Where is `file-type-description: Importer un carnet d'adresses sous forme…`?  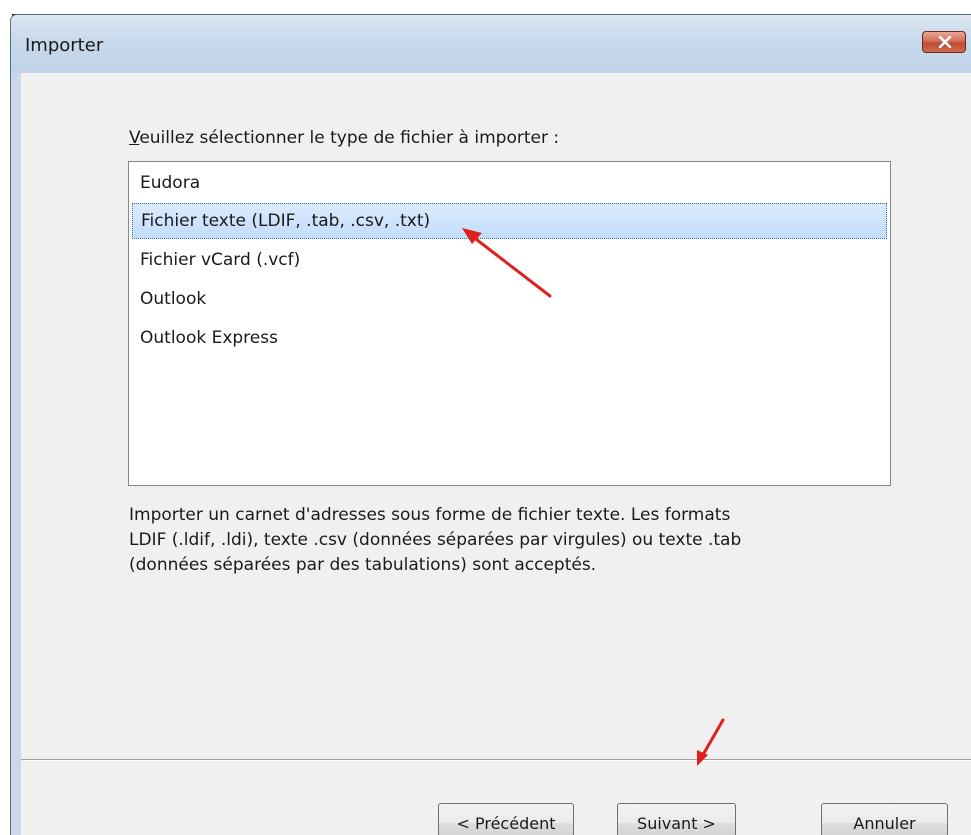
file-type-description: Importer un carnet d'adresses sous forme… is located at coordinates (509, 540).